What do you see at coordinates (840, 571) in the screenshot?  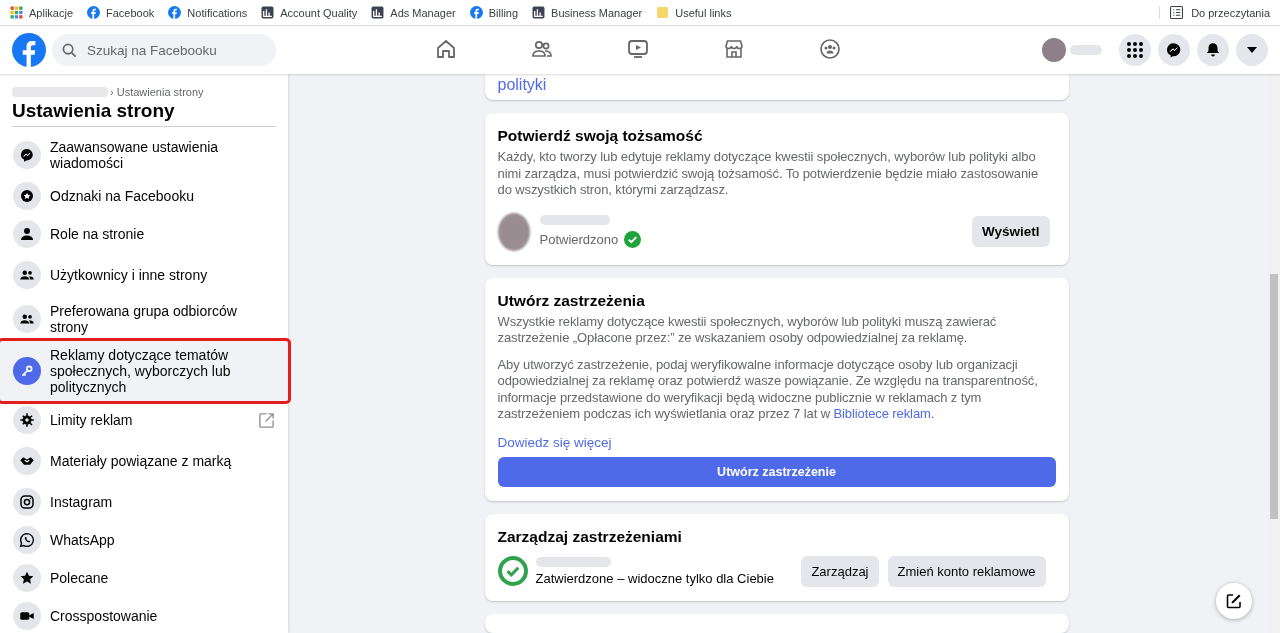 I see `action-button: Zarządzaj` at bounding box center [840, 571].